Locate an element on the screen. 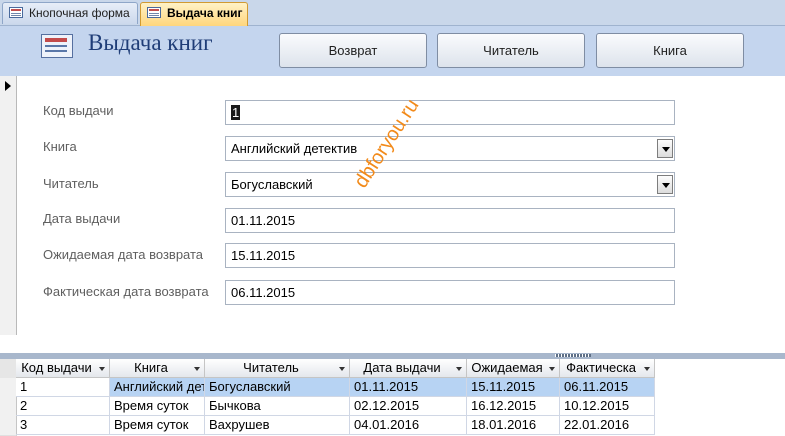 The height and width of the screenshot is (436, 785). tab-book-issue: Выдача книг is located at coordinates (194, 14).